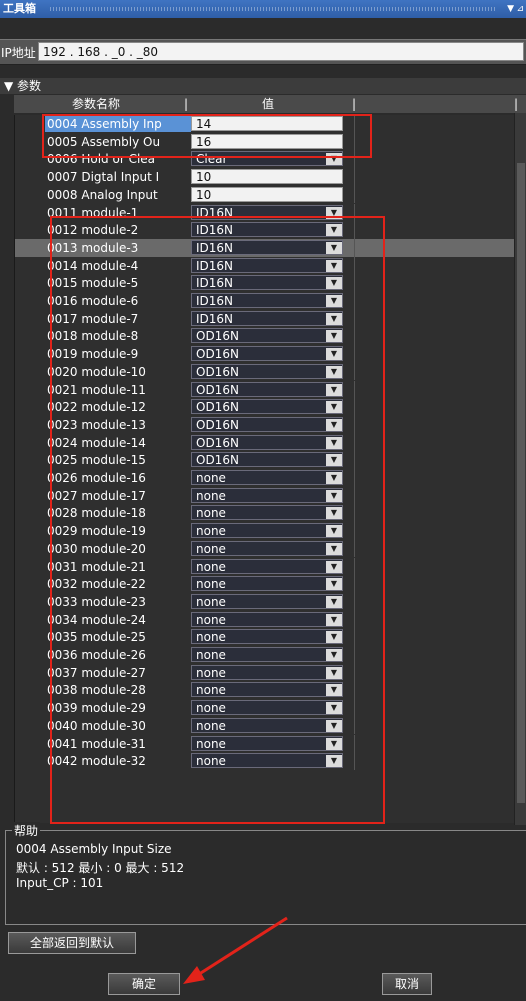 This screenshot has width=526, height=1001. What do you see at coordinates (263, 86) in the screenshot?
I see `params-section-header: ▼ 参数` at bounding box center [263, 86].